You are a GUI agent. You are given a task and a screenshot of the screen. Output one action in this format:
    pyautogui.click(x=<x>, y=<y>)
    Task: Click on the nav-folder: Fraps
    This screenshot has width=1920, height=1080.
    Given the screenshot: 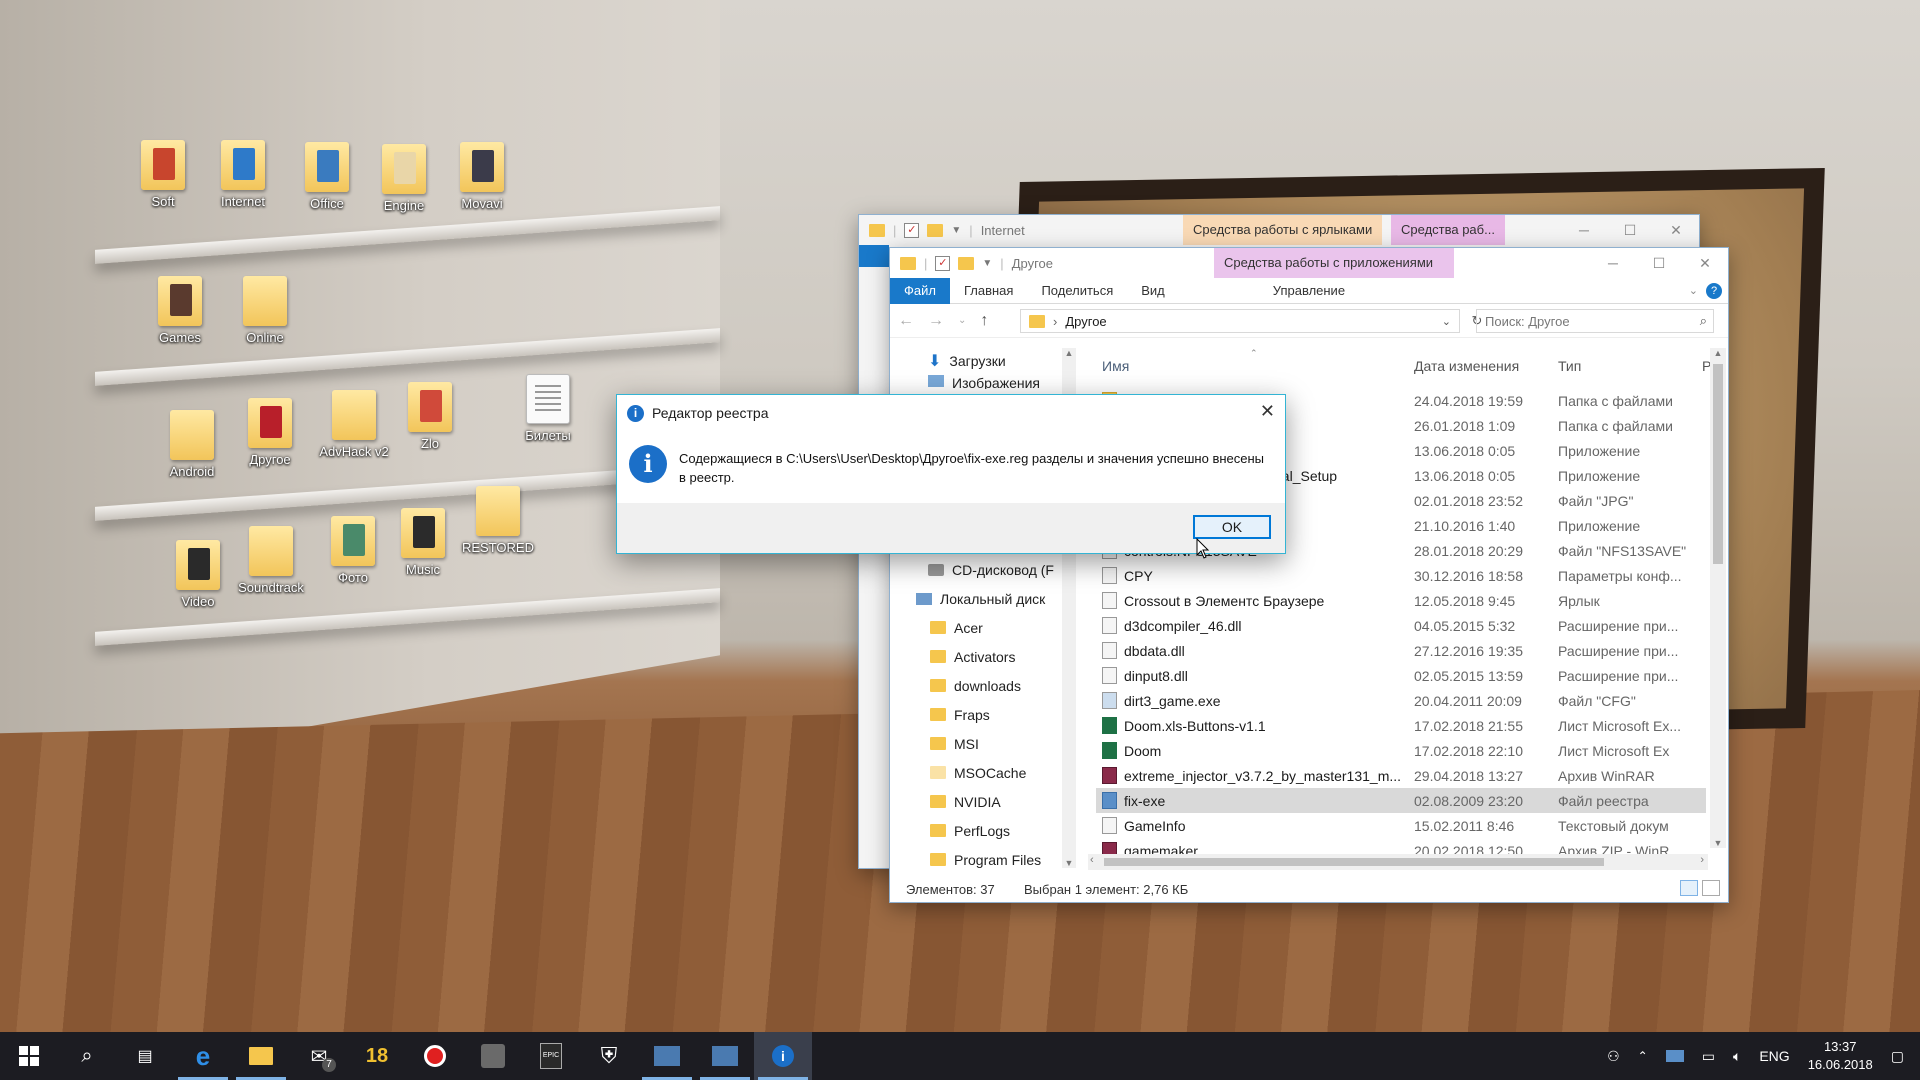 What is the action you would take?
    pyautogui.click(x=985, y=714)
    